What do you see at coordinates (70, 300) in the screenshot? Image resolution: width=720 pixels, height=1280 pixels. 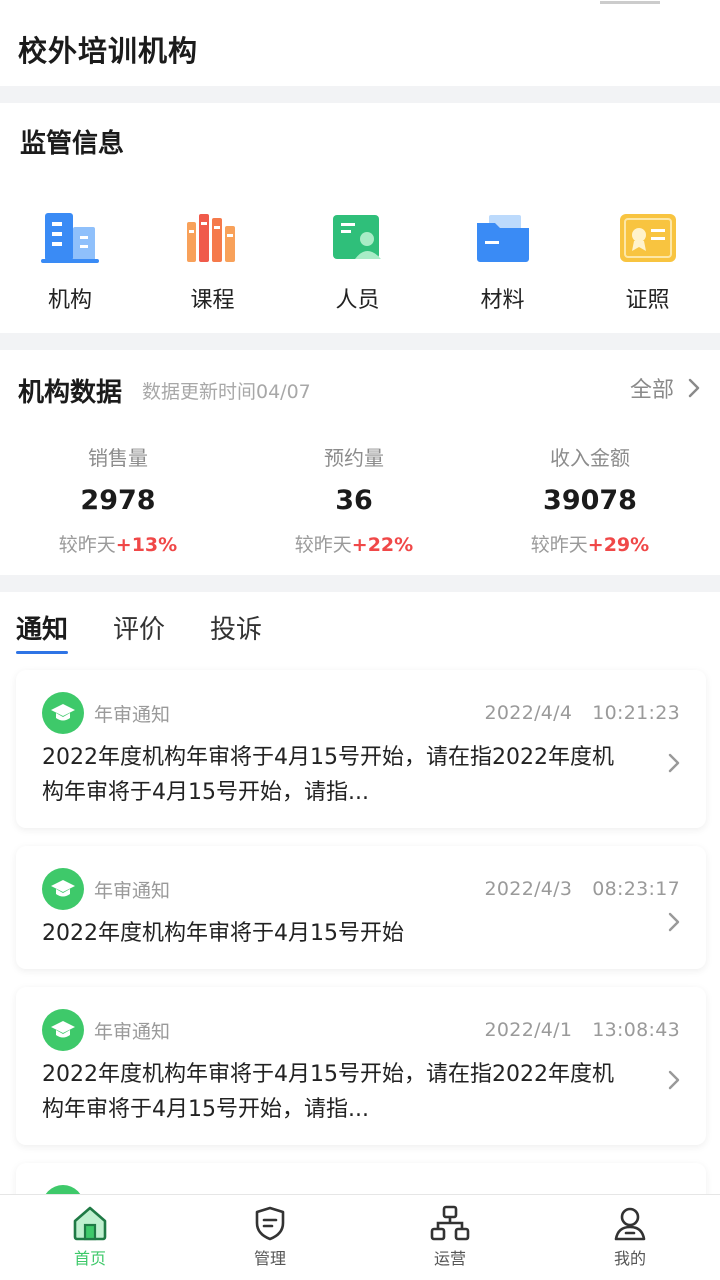 I see `supervision-item-label: 机构` at bounding box center [70, 300].